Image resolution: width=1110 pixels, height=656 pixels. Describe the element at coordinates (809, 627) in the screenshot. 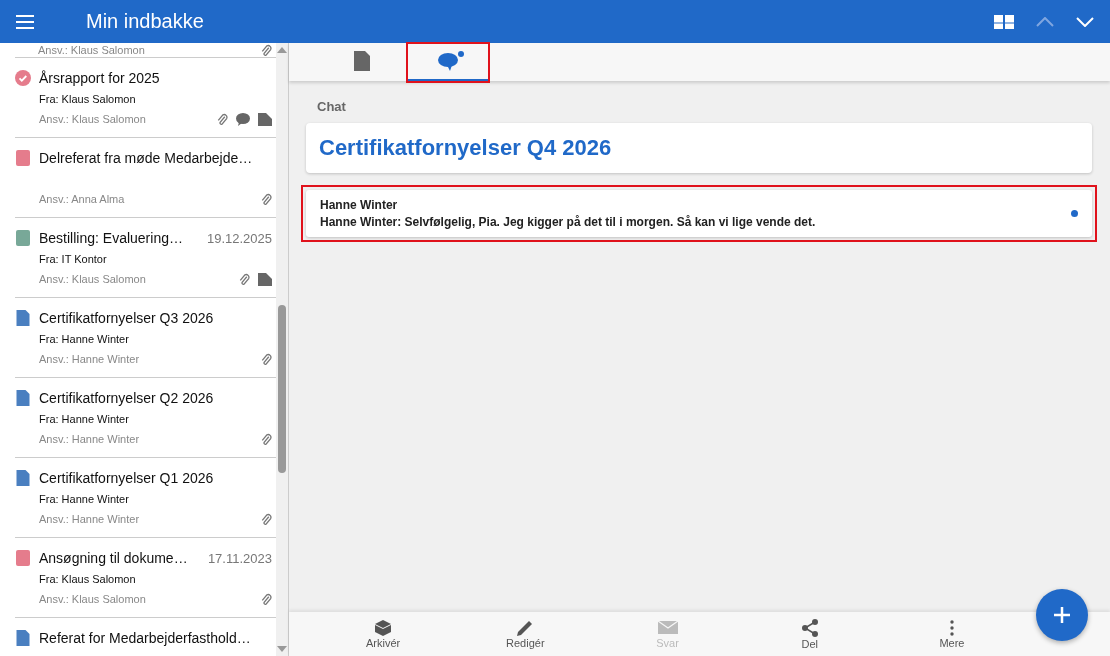

I see `share-icon` at that location.